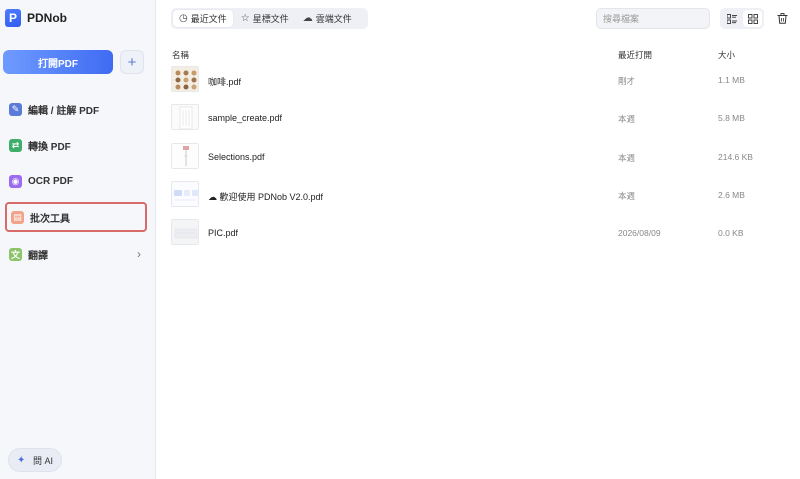  I want to click on translate-icon: 文, so click(15, 254).